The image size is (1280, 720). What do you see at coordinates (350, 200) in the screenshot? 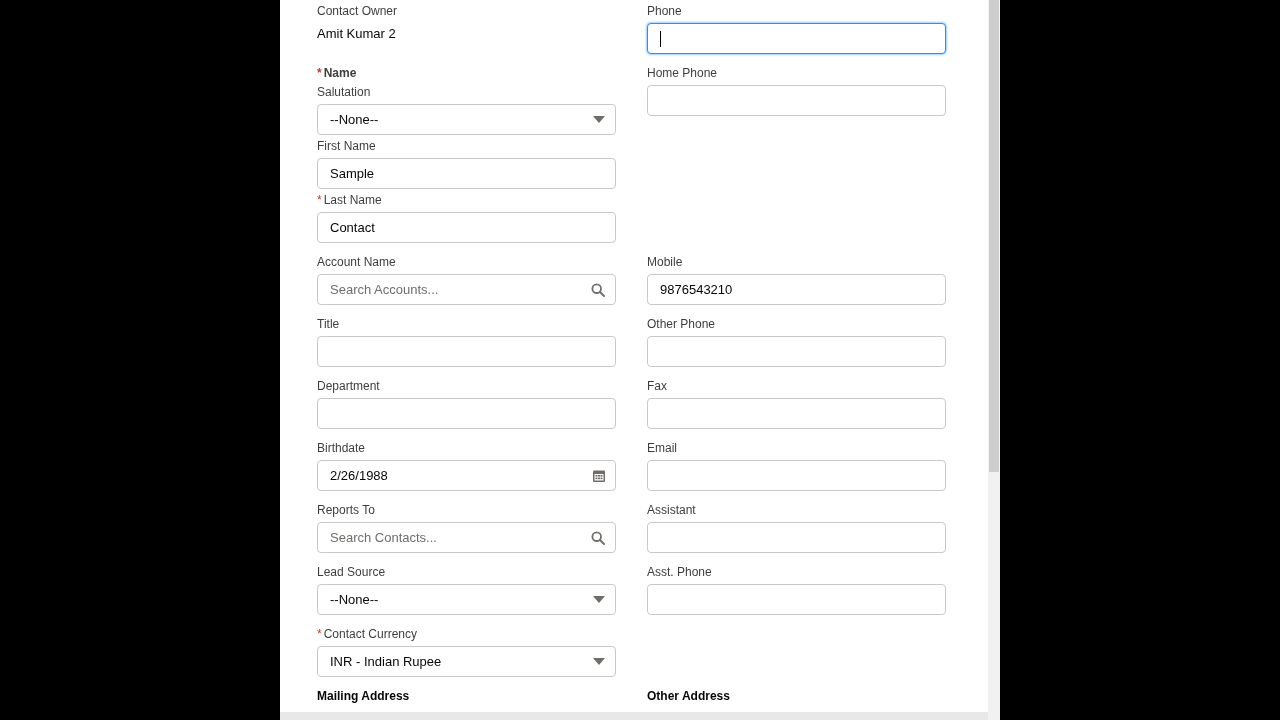
I see `field-label: * Last Name` at bounding box center [350, 200].